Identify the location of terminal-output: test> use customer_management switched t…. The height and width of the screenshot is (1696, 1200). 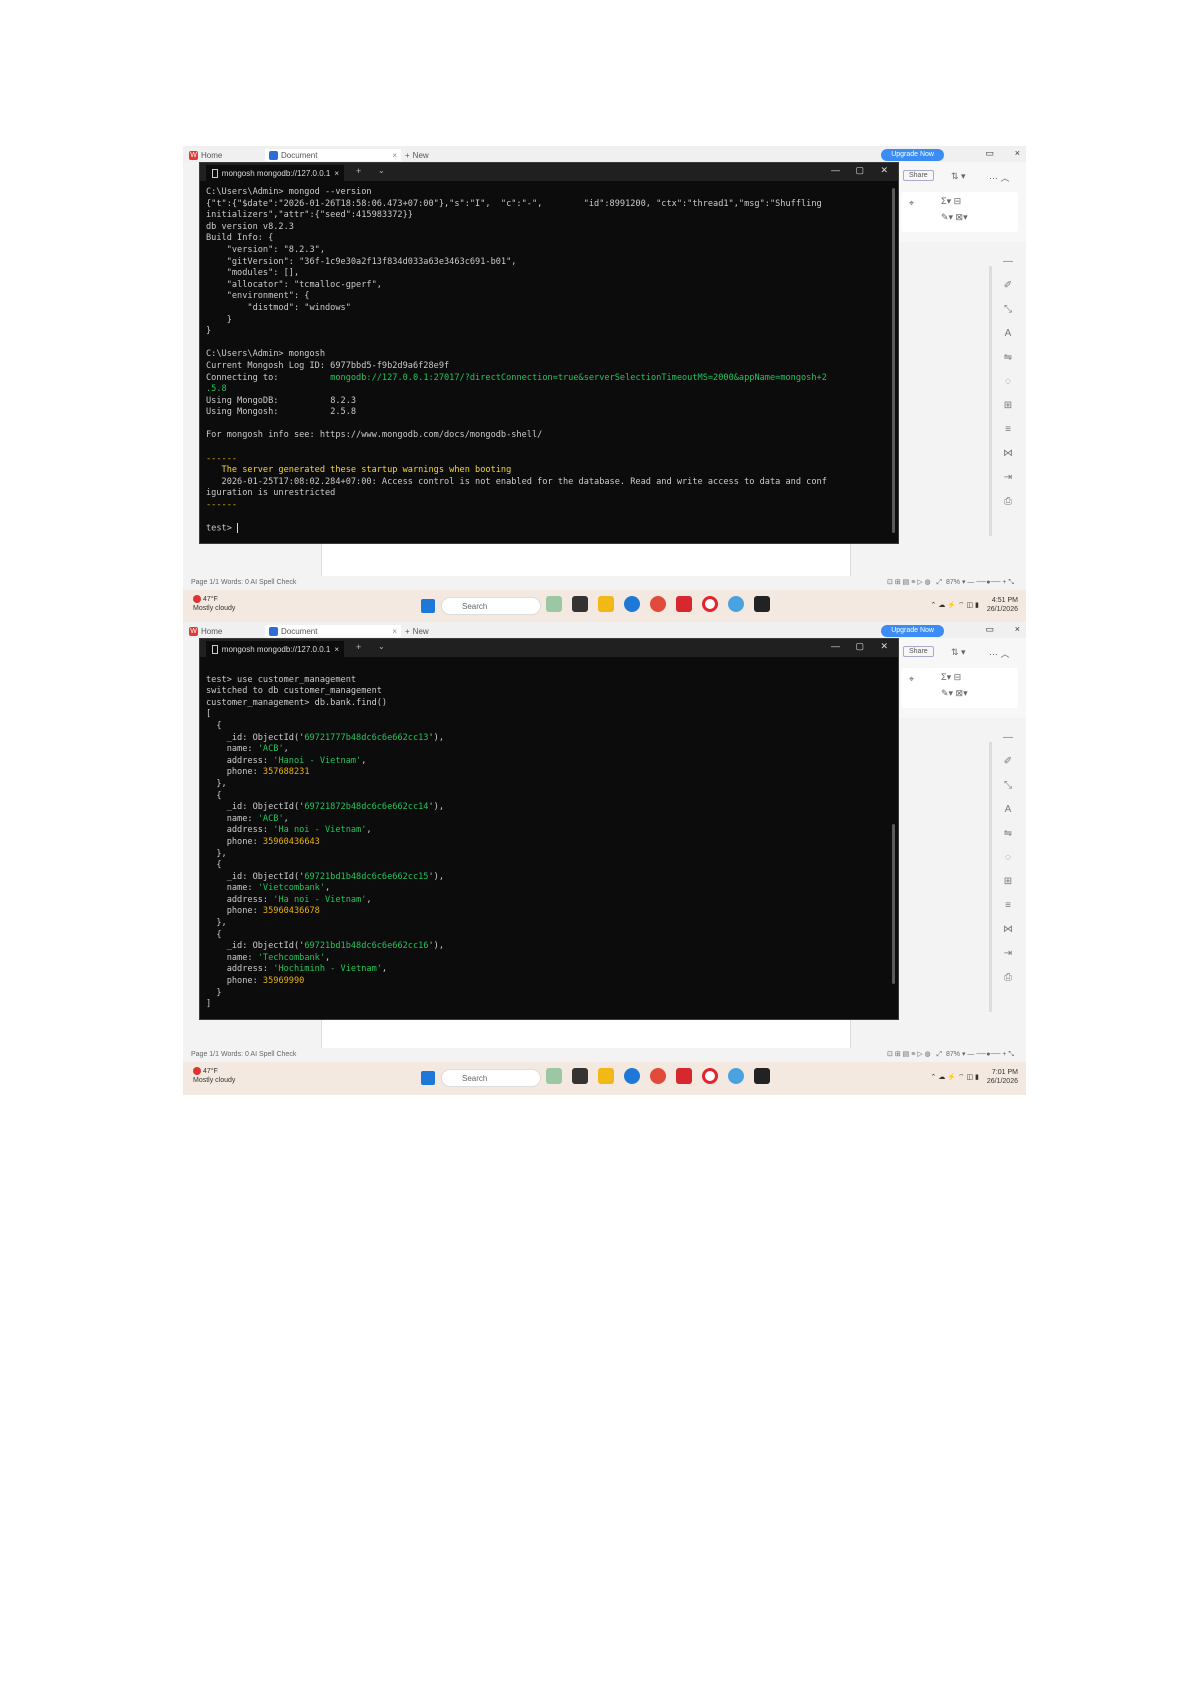
(549, 834).